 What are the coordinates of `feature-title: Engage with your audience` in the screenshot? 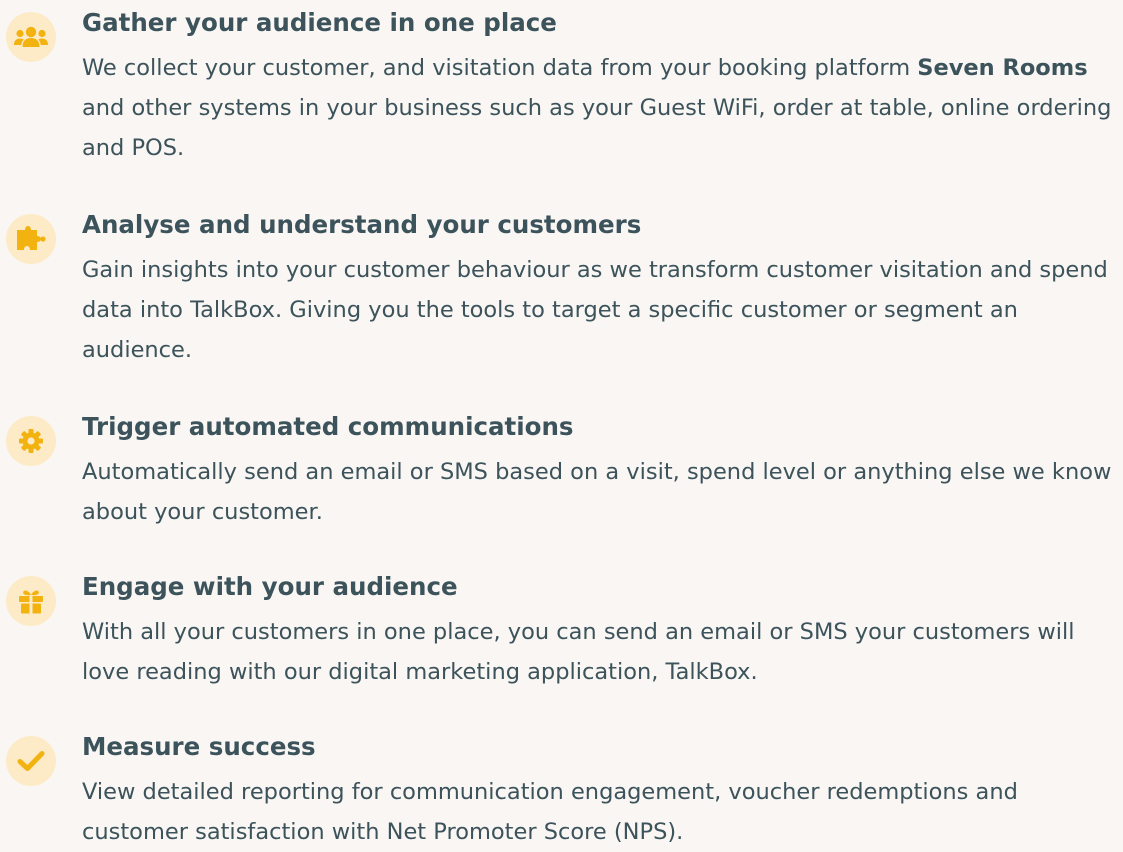 It's located at (270, 586).